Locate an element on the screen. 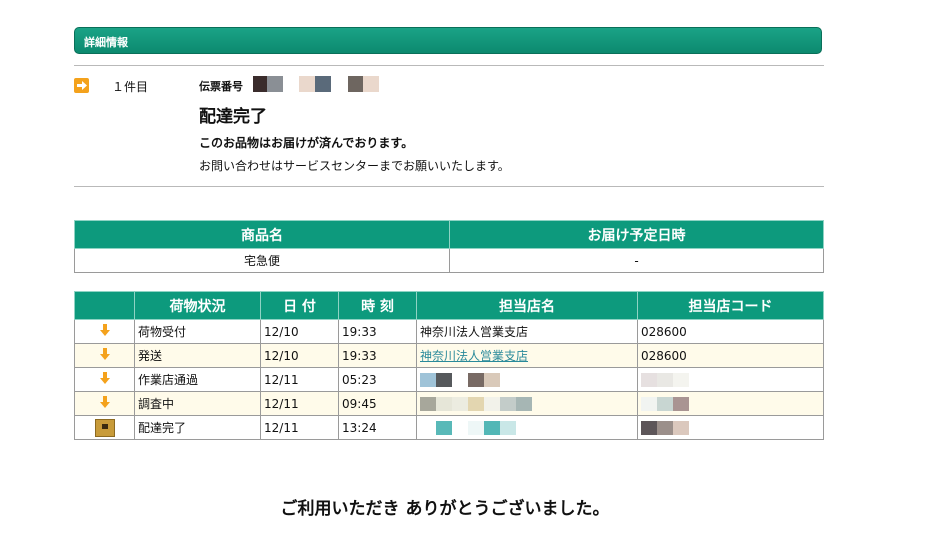 Image resolution: width=930 pixels, height=535 pixels. row-status: 作業店通過 is located at coordinates (197, 379).